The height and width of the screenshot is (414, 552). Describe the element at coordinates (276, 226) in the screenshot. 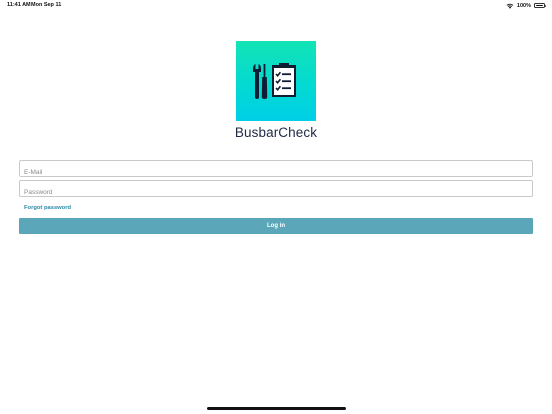

I see `login-button: Log in` at that location.